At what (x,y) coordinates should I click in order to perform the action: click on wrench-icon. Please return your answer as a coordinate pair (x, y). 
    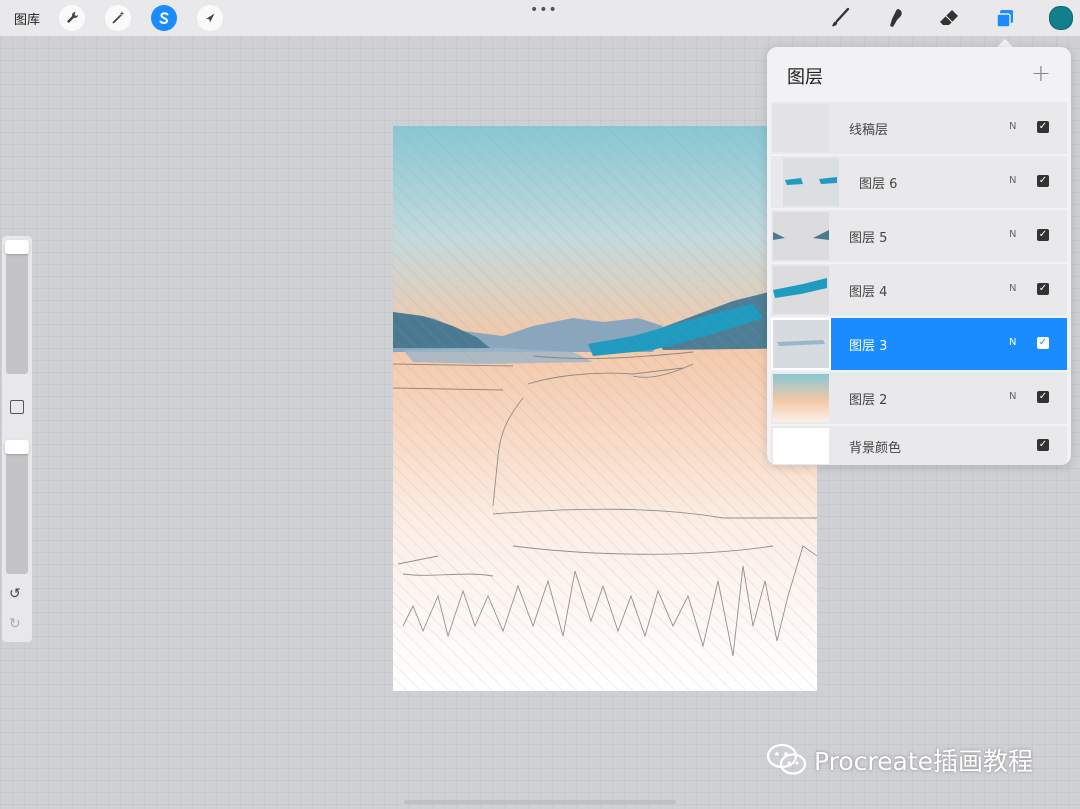
    Looking at the image, I should click on (72, 17).